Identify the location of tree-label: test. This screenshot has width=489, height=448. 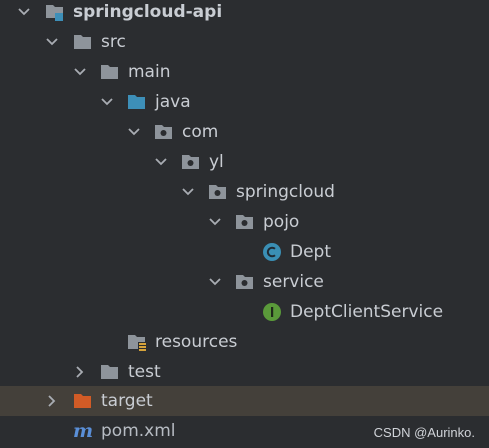
(144, 372).